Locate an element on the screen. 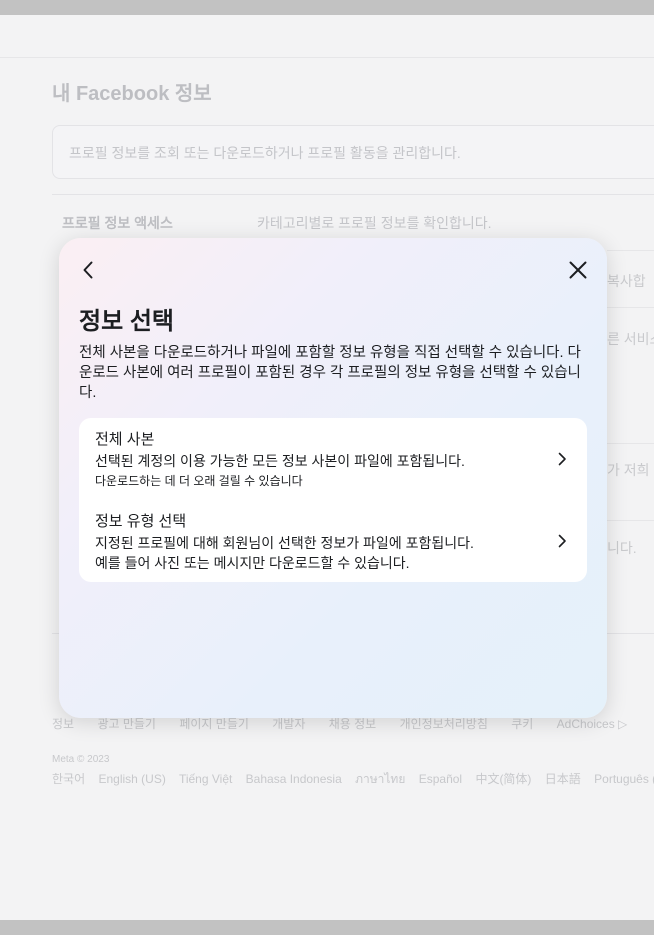  footer-link: AdChoices ▷ is located at coordinates (592, 724).